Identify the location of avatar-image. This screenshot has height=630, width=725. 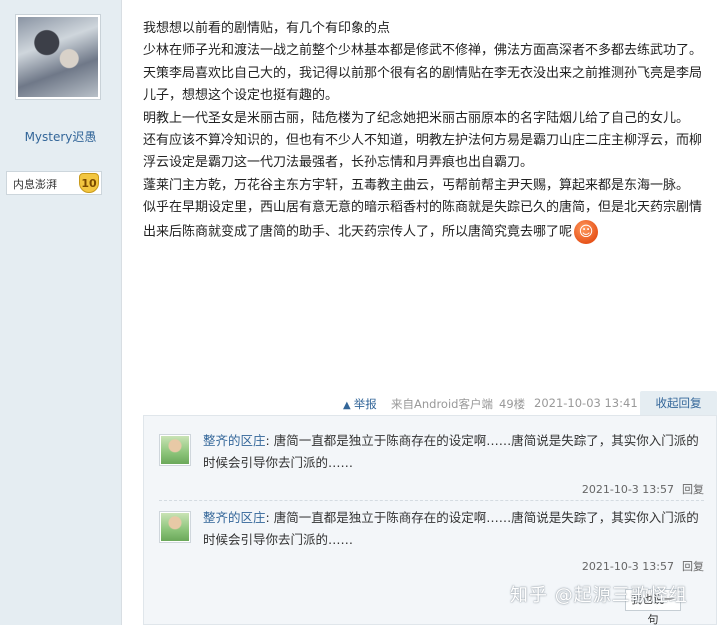
(58, 57).